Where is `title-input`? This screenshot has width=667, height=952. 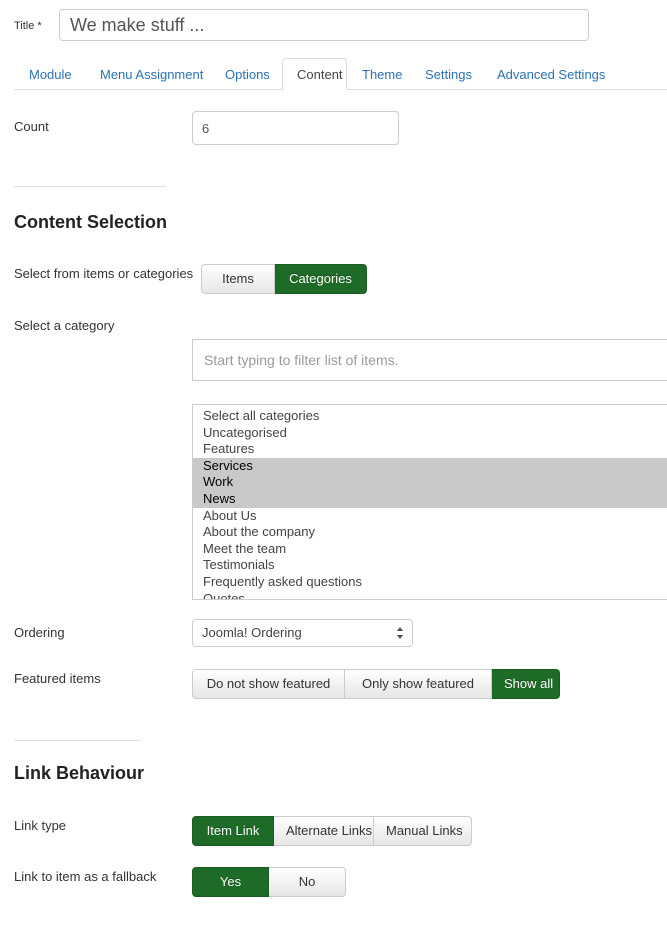 title-input is located at coordinates (324, 25).